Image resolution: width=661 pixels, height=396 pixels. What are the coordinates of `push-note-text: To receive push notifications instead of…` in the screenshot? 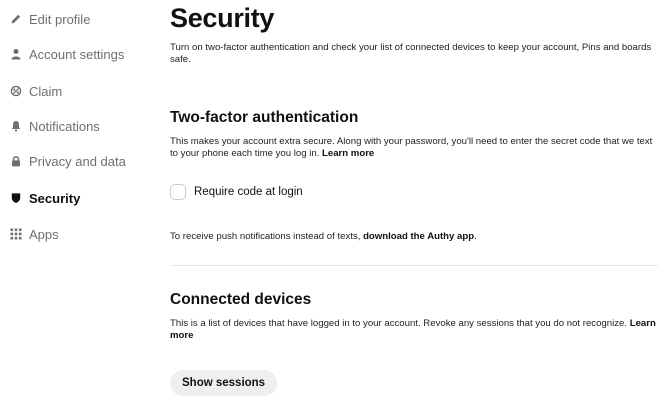 It's located at (265, 236).